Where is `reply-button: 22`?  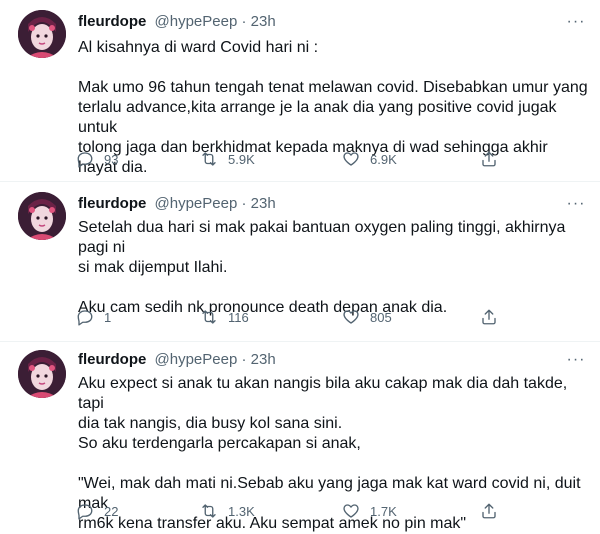 reply-button: 22 is located at coordinates (97, 511).